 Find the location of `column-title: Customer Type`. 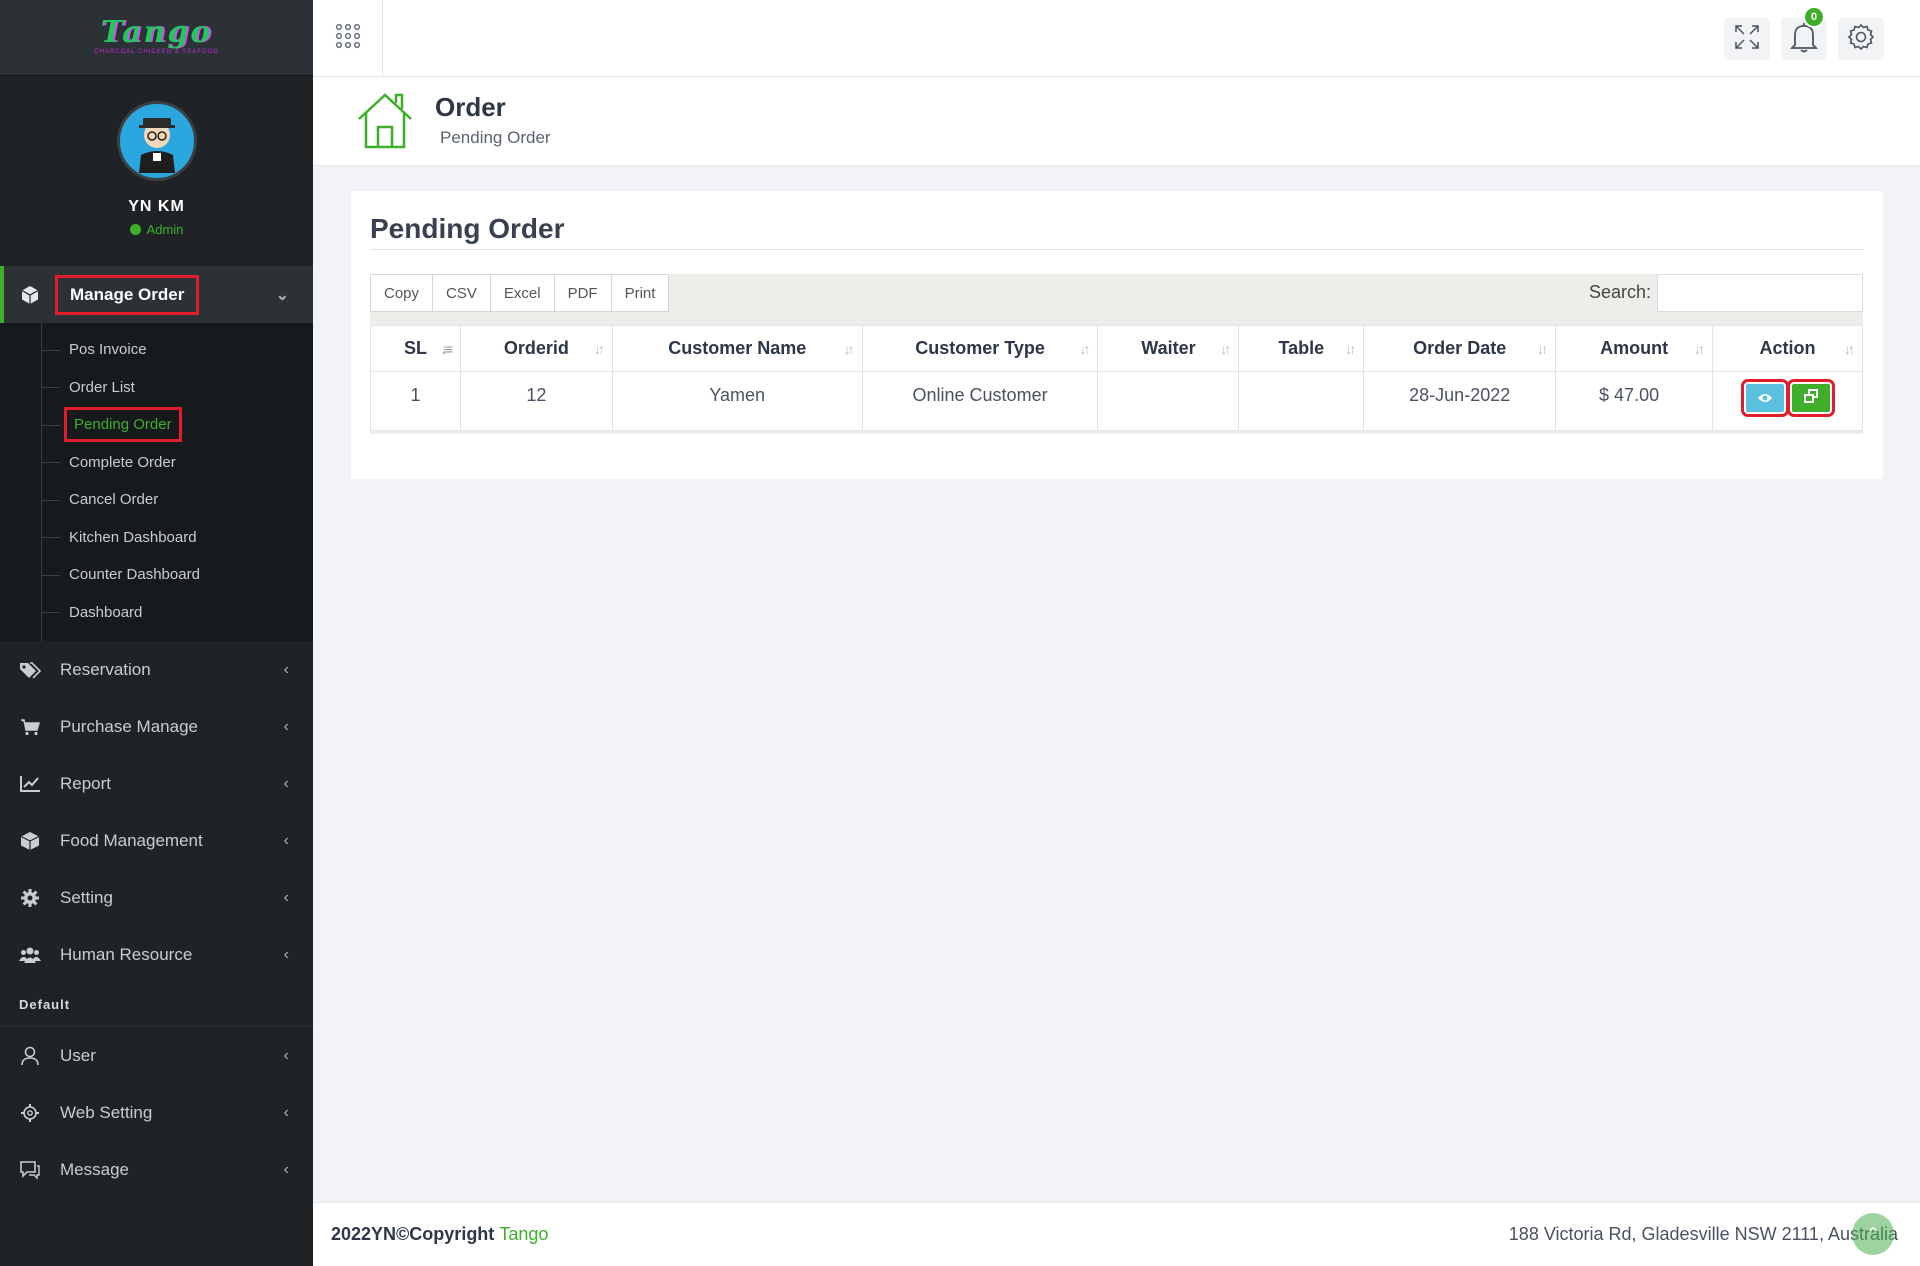

column-title: Customer Type is located at coordinates (980, 348).